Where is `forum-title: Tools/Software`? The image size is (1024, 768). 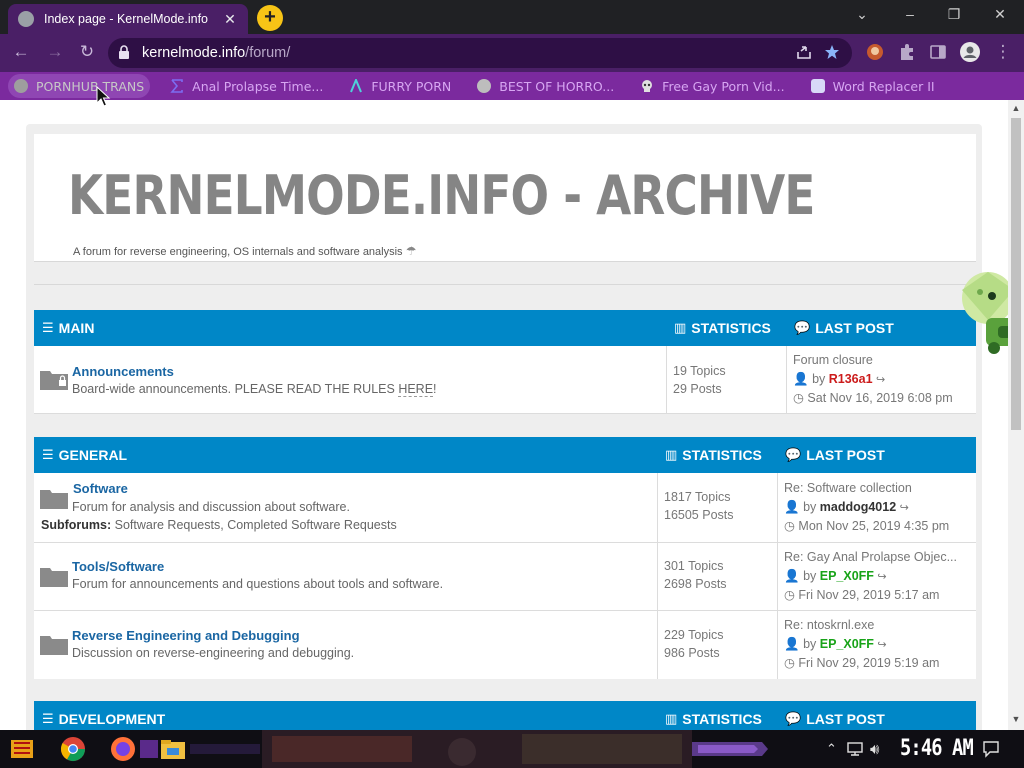
forum-title: Tools/Software is located at coordinates (118, 566).